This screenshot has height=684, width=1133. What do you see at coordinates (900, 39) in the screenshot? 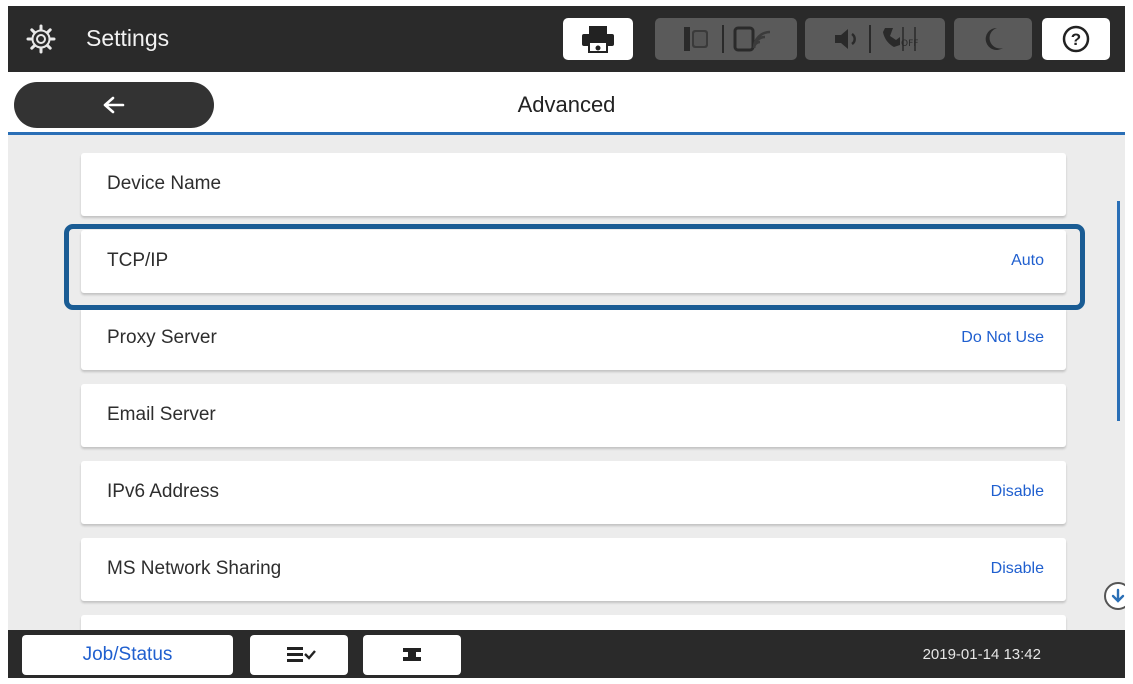
I see `fax-off-icon: OFF` at bounding box center [900, 39].